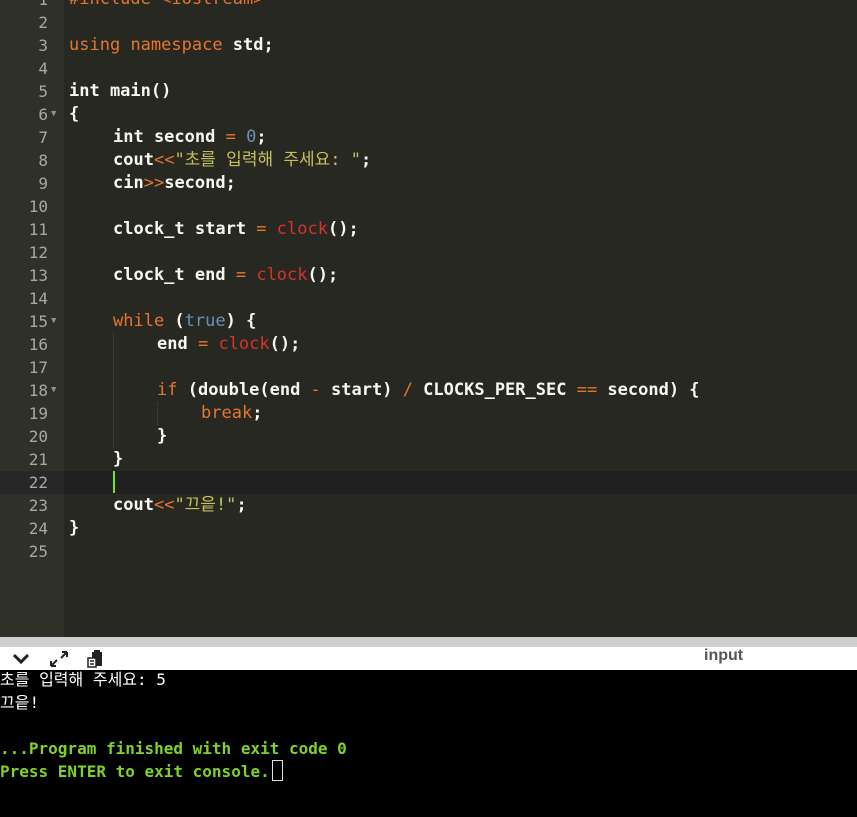  I want to click on code-line-8: cout<<"초를 입력해 주세요: ";, so click(242, 160).